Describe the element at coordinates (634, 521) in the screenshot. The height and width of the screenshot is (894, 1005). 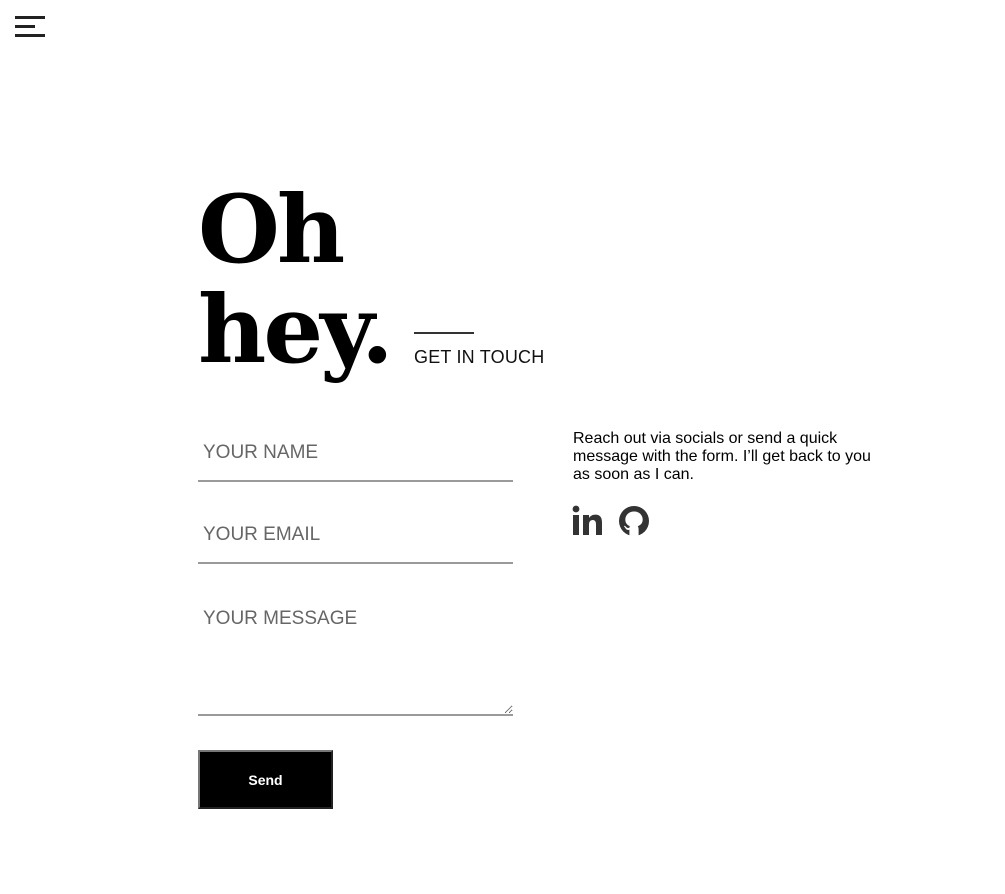
I see `github-icon` at that location.